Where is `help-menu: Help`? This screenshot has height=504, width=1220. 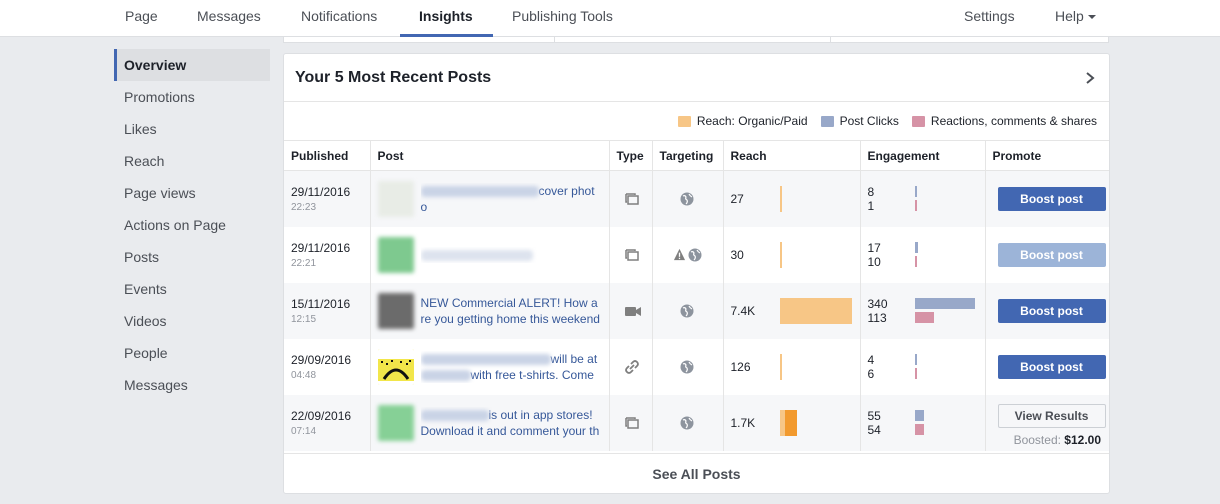 help-menu: Help is located at coordinates (1075, 18).